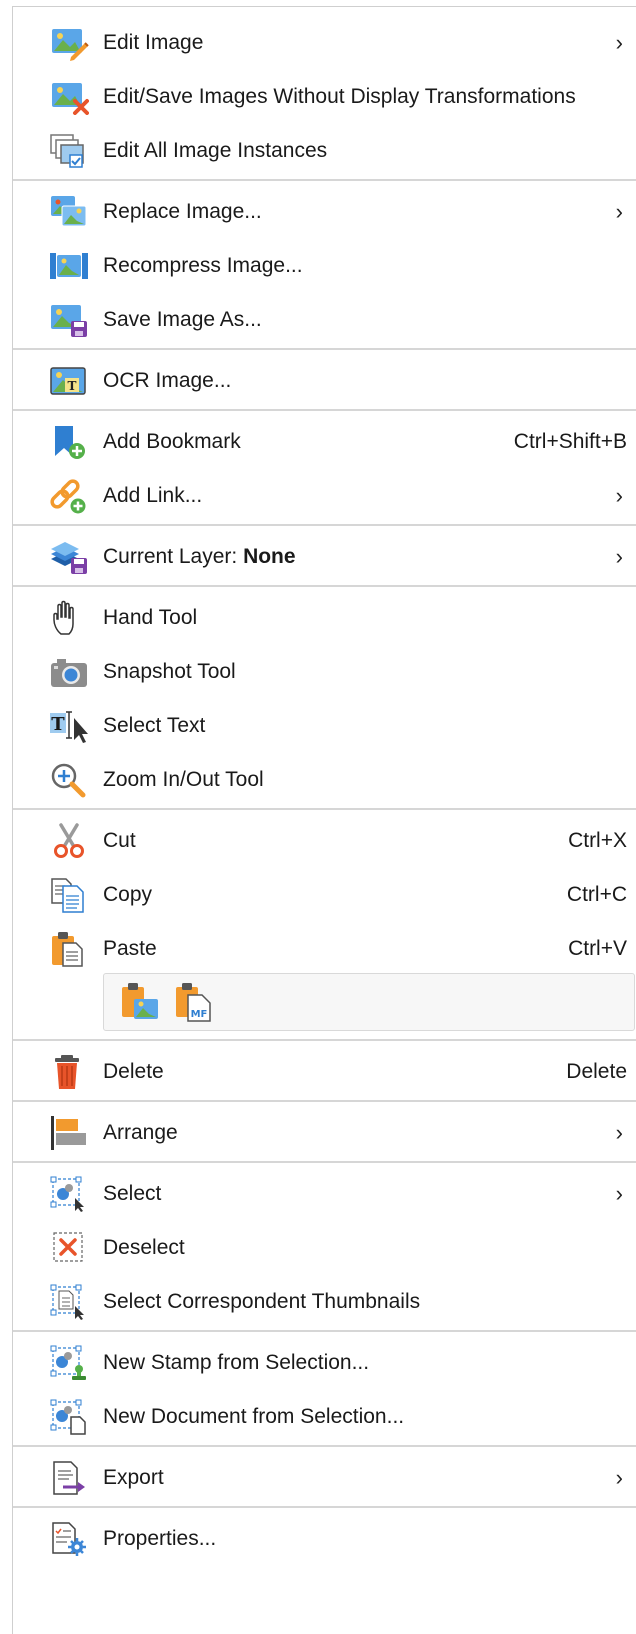  What do you see at coordinates (193, 1002) in the screenshot?
I see `paste-metafile-icon: MF` at bounding box center [193, 1002].